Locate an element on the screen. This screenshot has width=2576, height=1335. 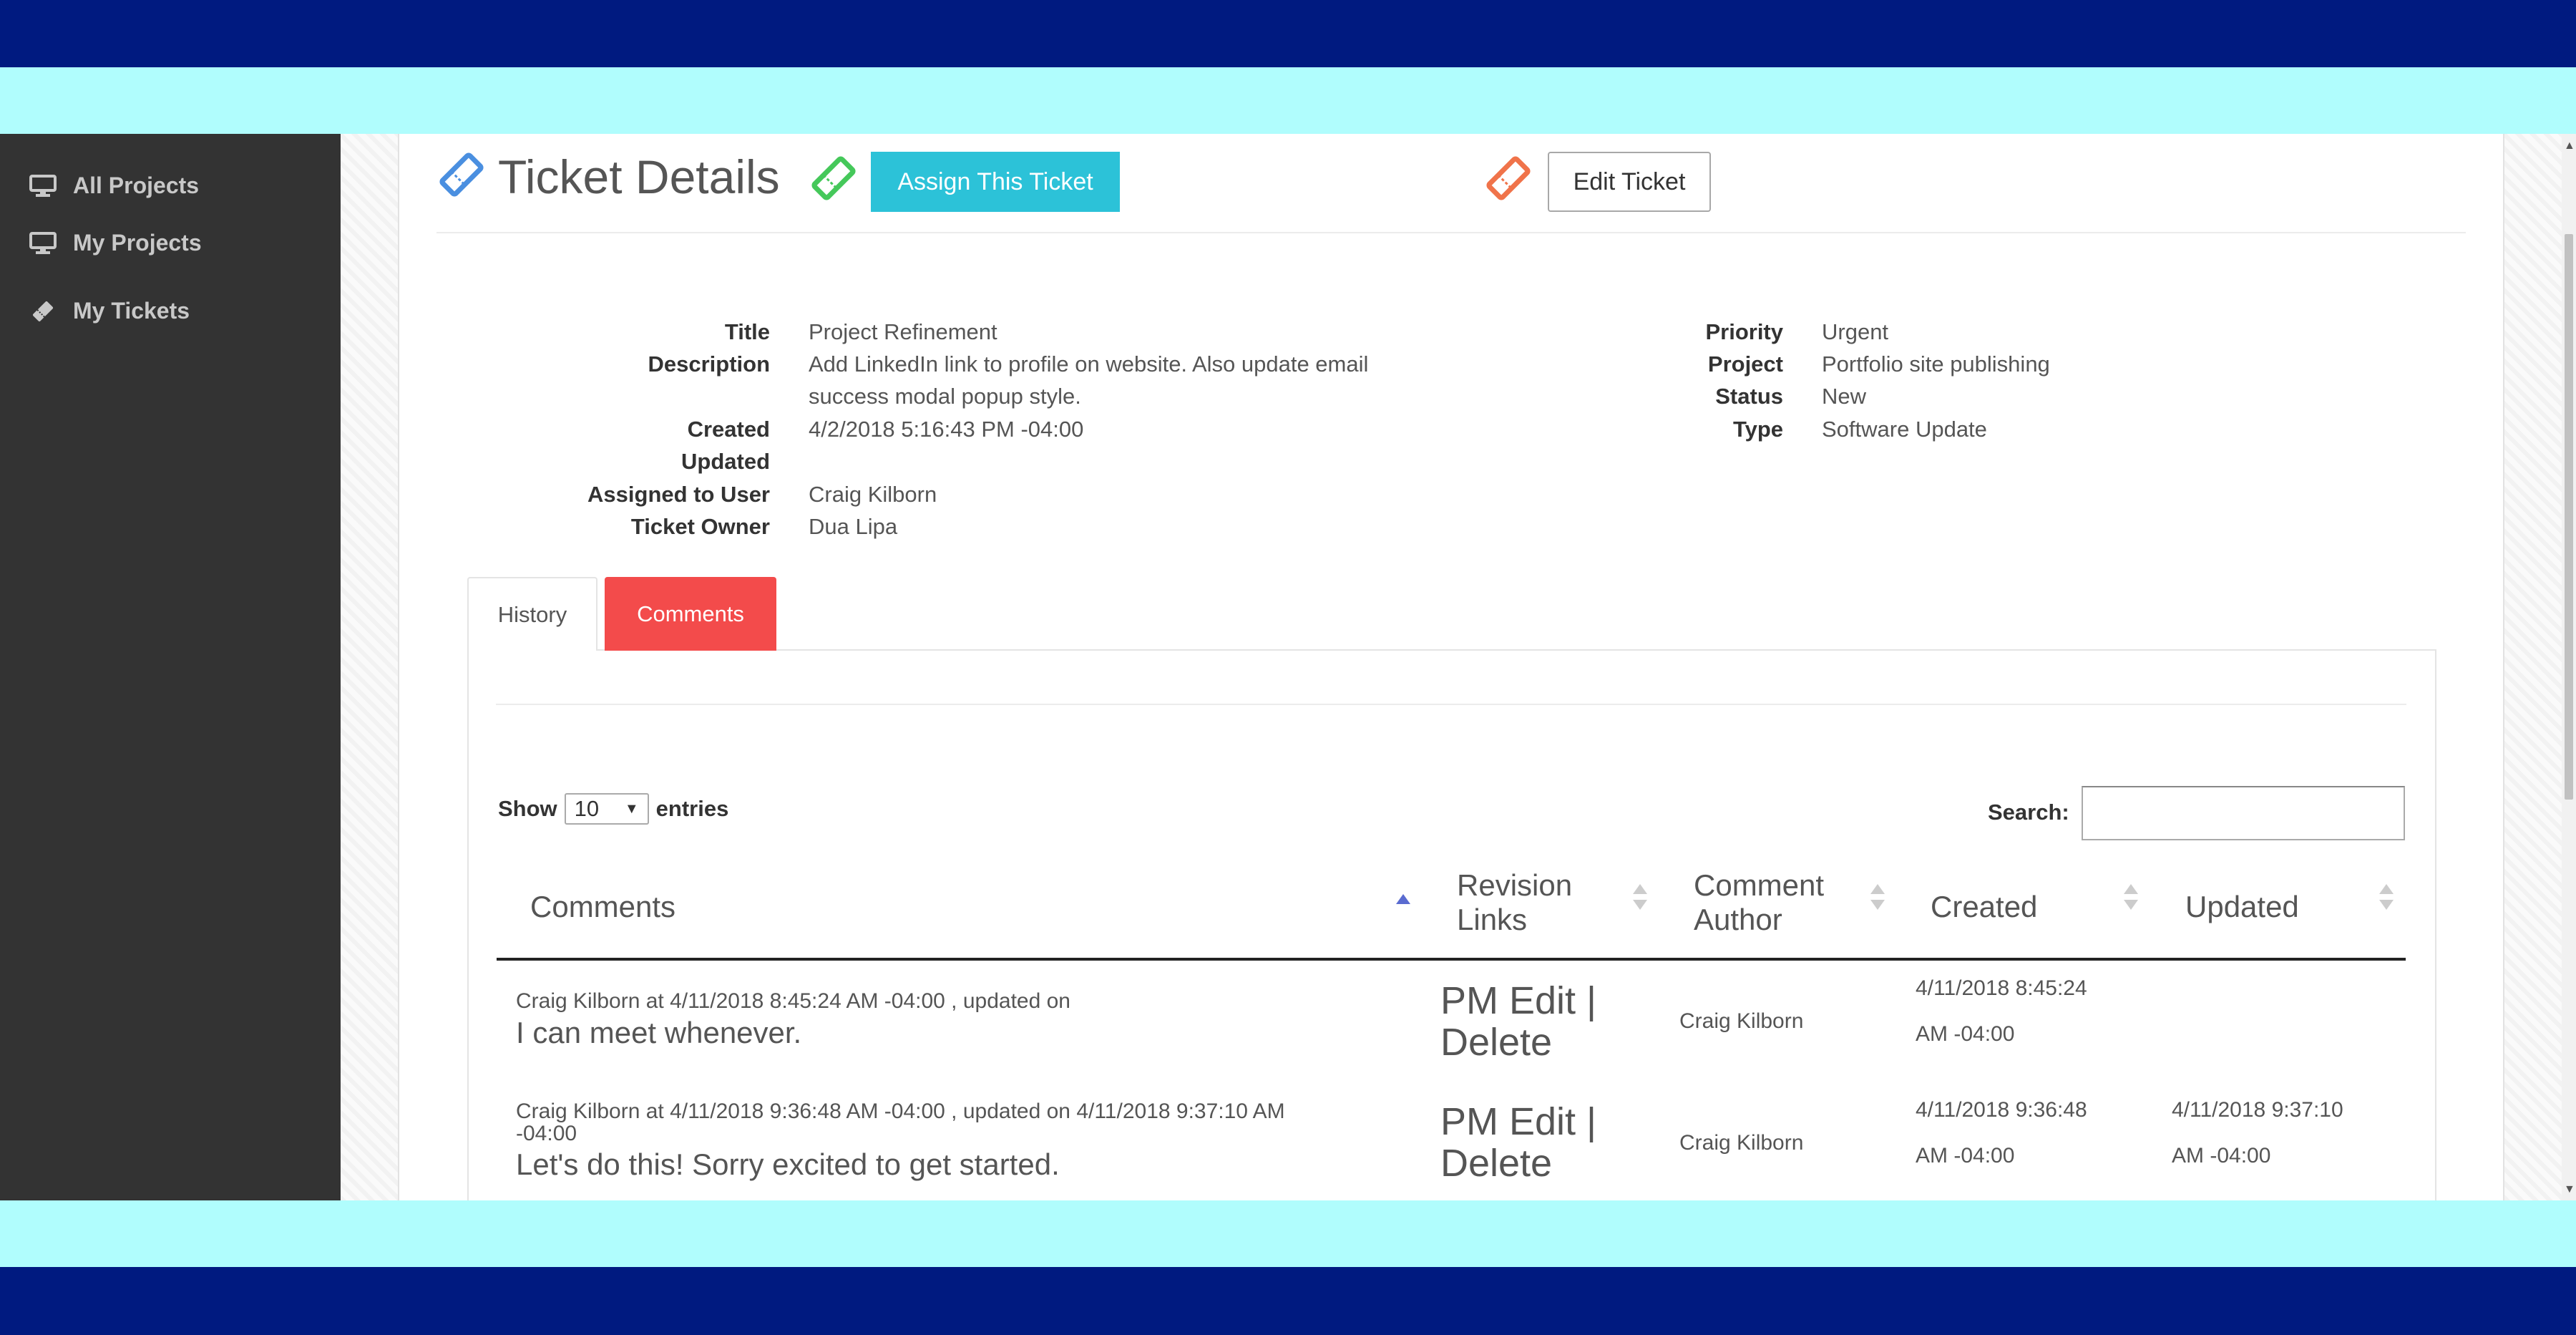
detail-label-updated: Updated is located at coordinates (725, 461).